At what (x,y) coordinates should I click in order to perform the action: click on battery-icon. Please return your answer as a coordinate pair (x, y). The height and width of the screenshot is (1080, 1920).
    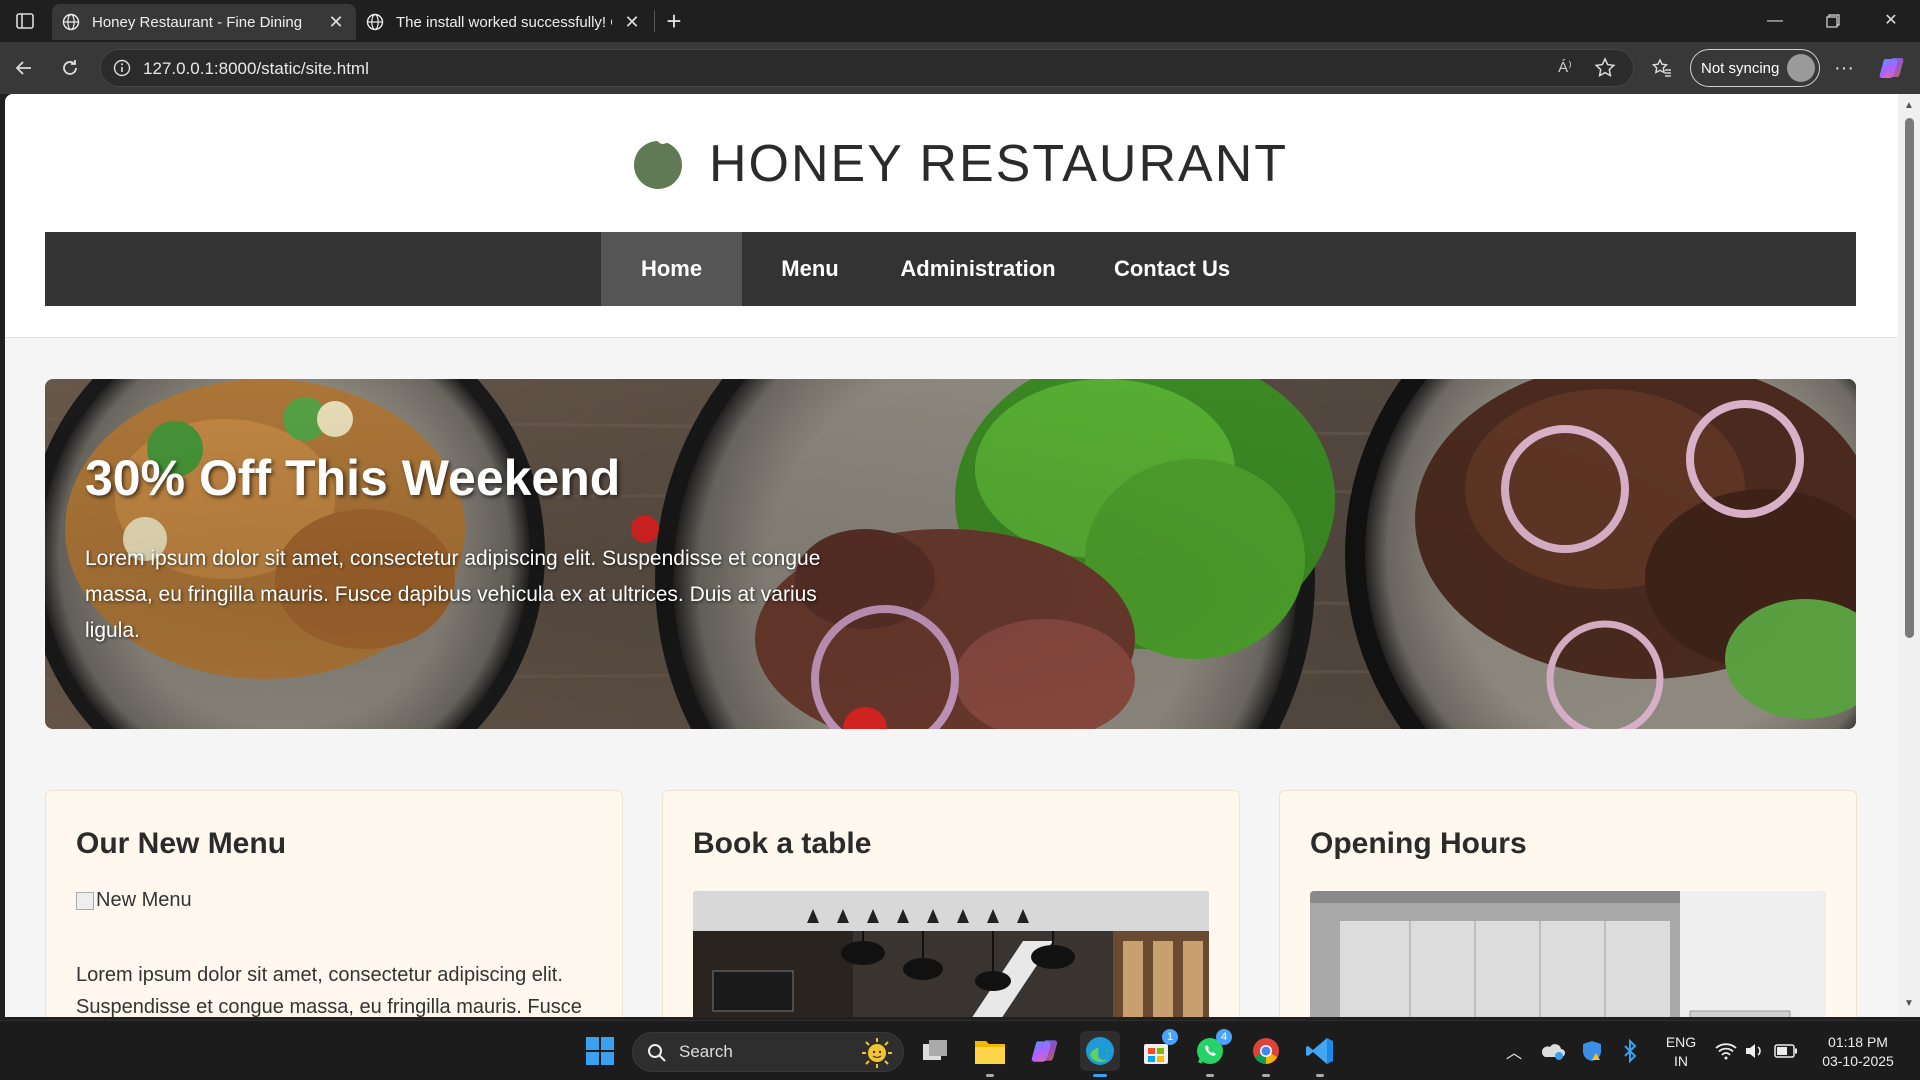
    Looking at the image, I should click on (1786, 1051).